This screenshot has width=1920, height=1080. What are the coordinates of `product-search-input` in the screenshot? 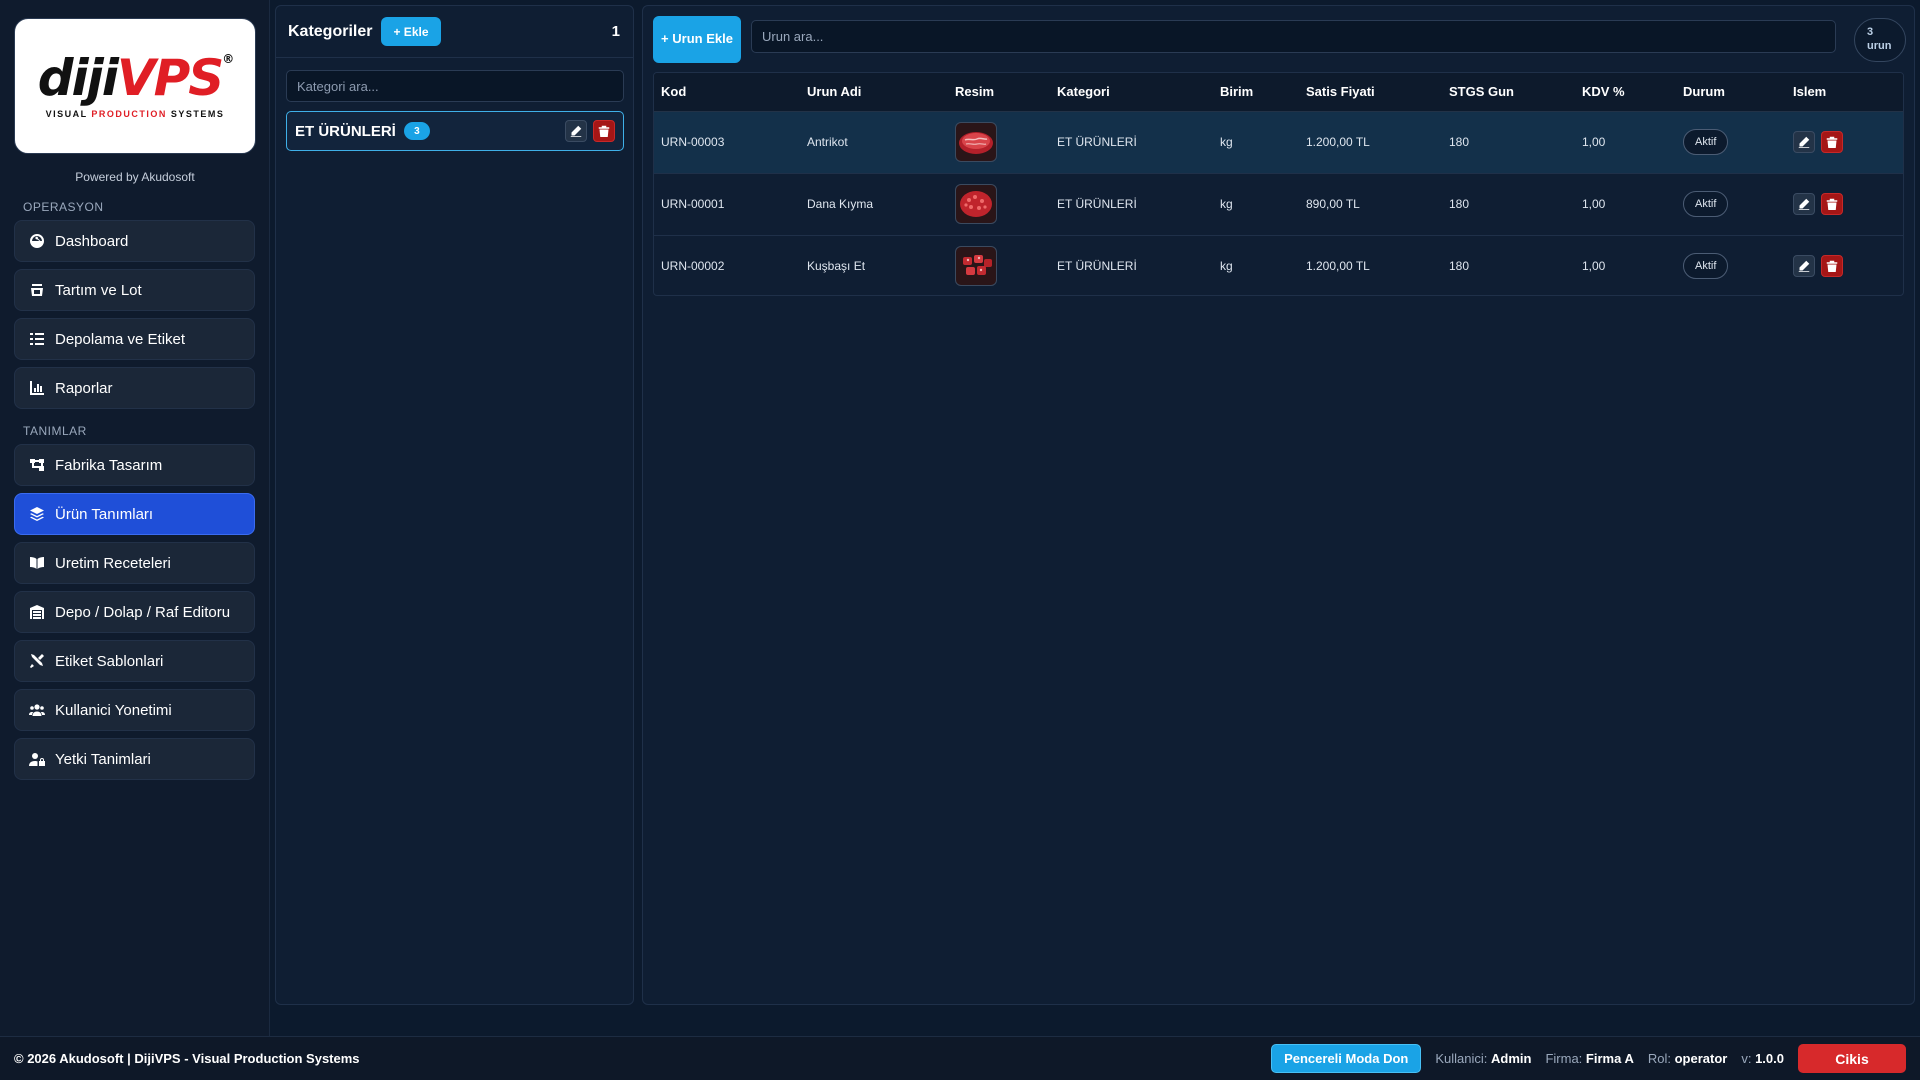 It's located at (1293, 36).